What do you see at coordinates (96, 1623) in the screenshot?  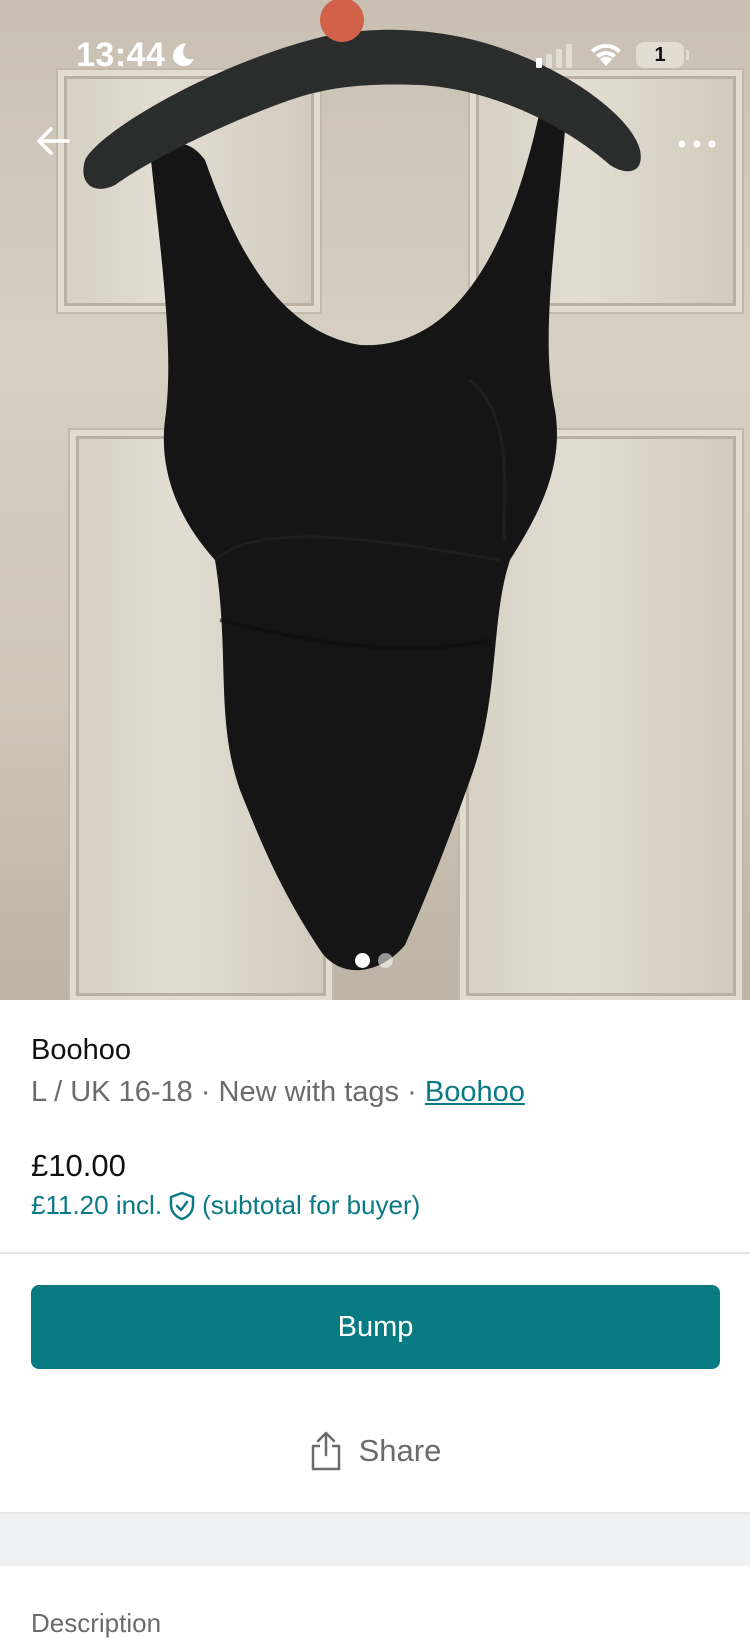 I see `description-heading: Description` at bounding box center [96, 1623].